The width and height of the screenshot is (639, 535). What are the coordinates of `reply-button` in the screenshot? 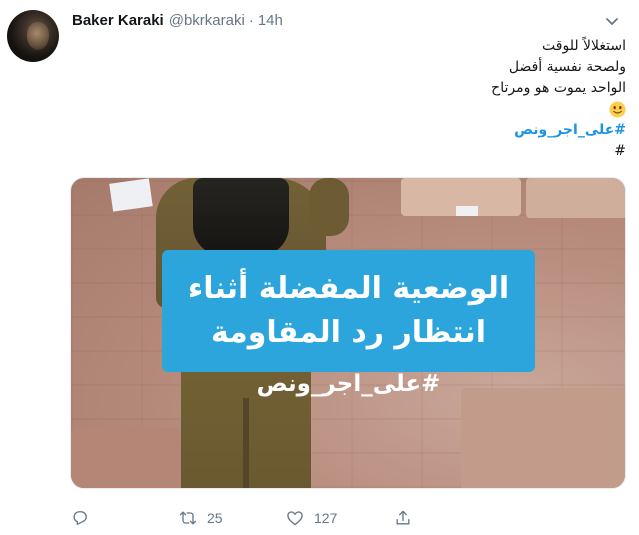 It's located at (84, 518).